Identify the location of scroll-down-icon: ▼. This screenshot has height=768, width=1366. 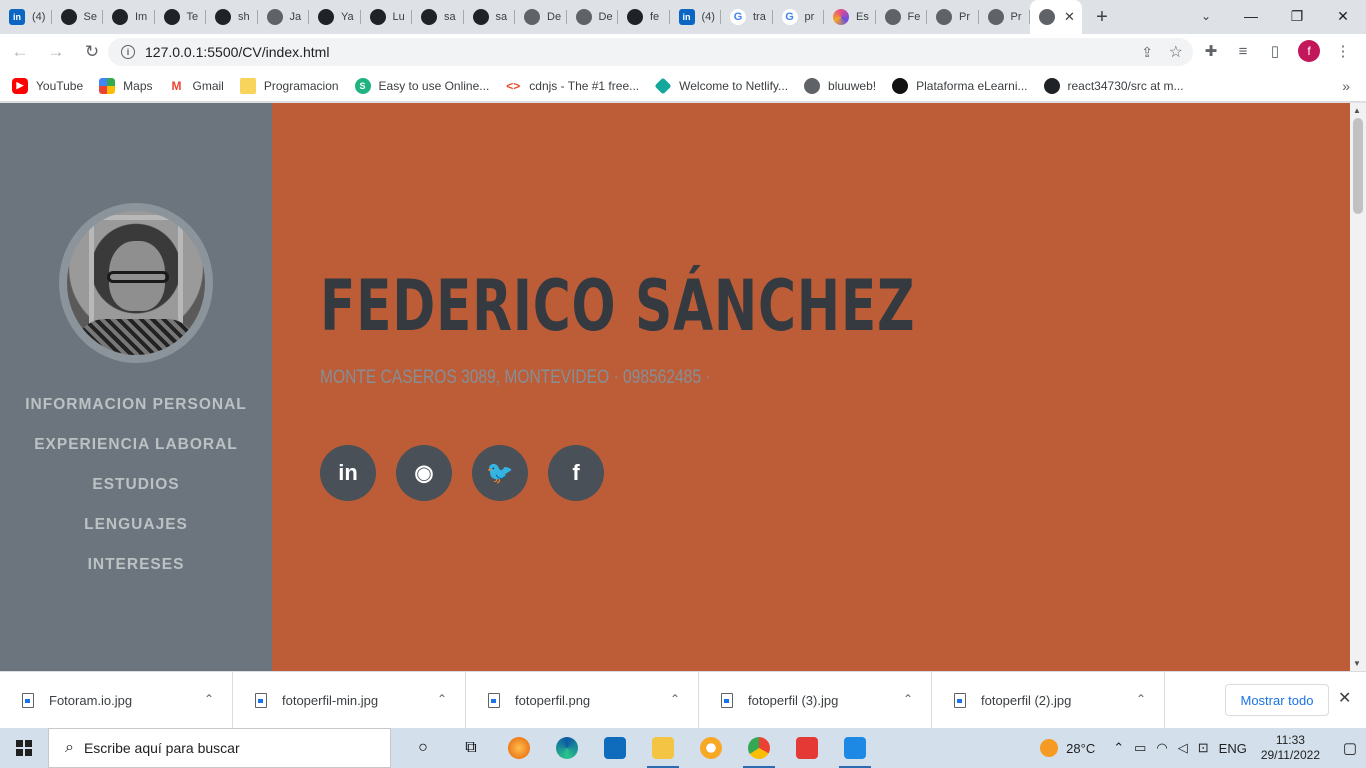
(1357, 663).